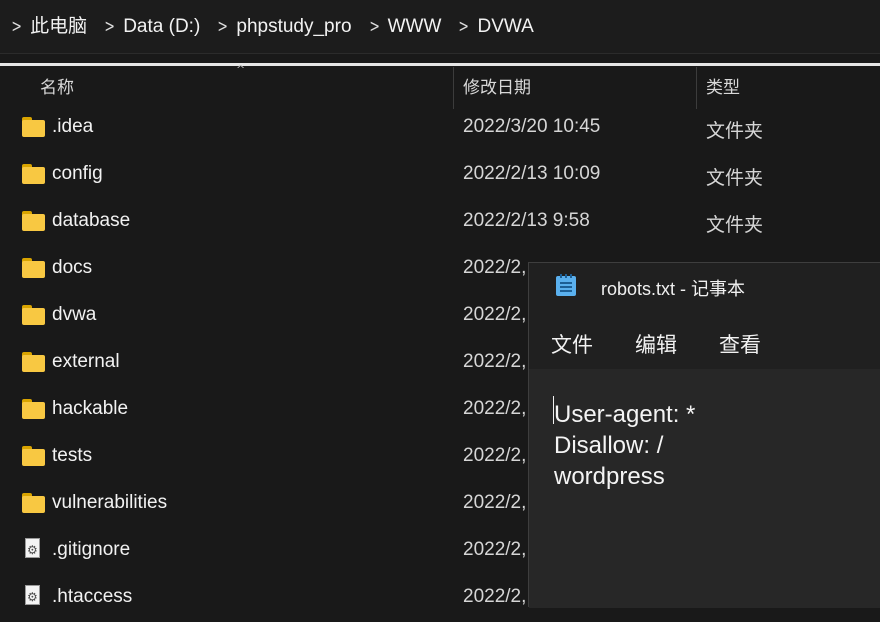  What do you see at coordinates (77, 173) in the screenshot?
I see `file-name: config` at bounding box center [77, 173].